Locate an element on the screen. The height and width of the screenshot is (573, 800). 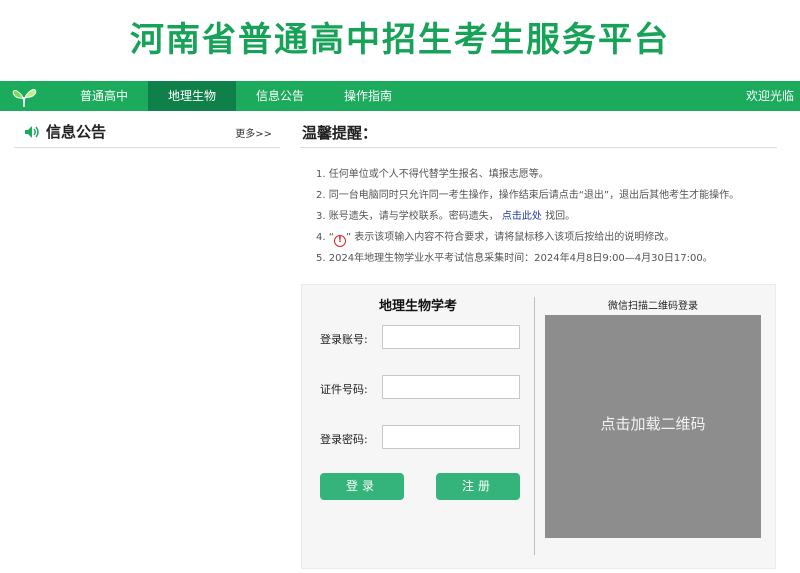
nav-item-announcements: 信息公告 is located at coordinates (280, 96).